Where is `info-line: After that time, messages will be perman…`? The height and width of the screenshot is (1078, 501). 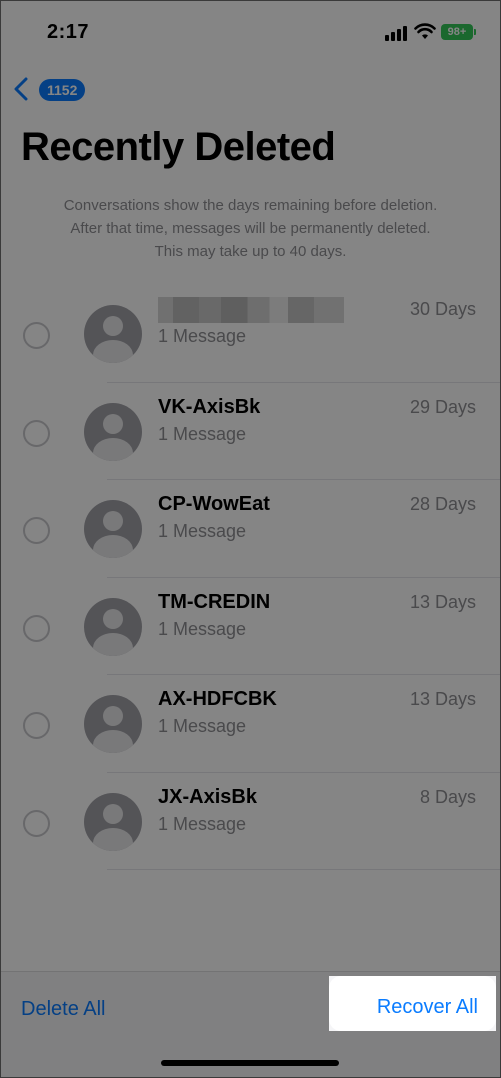
info-line: After that time, messages will be perman… is located at coordinates (250, 228).